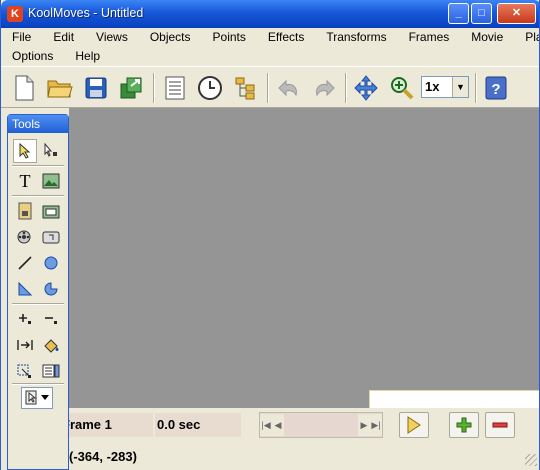 The width and height of the screenshot is (540, 470). What do you see at coordinates (51, 211) in the screenshot?
I see `folder-clip-icon` at bounding box center [51, 211].